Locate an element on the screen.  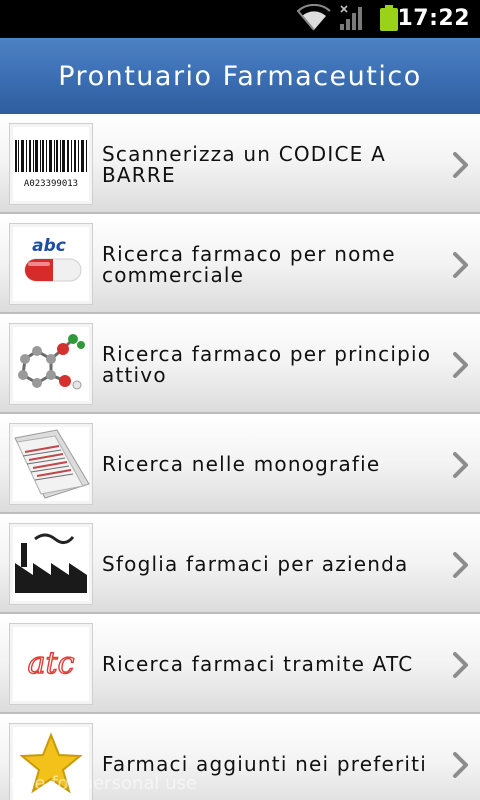
molecule-icon is located at coordinates (51, 364).